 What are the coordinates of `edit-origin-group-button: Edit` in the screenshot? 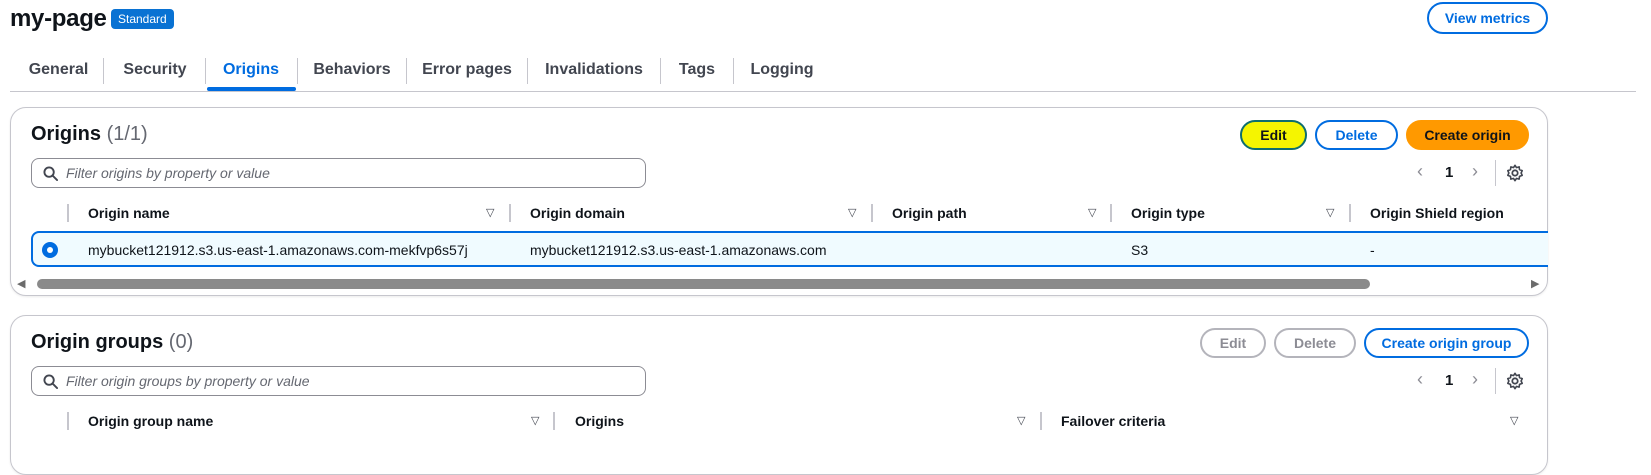 It's located at (1233, 343).